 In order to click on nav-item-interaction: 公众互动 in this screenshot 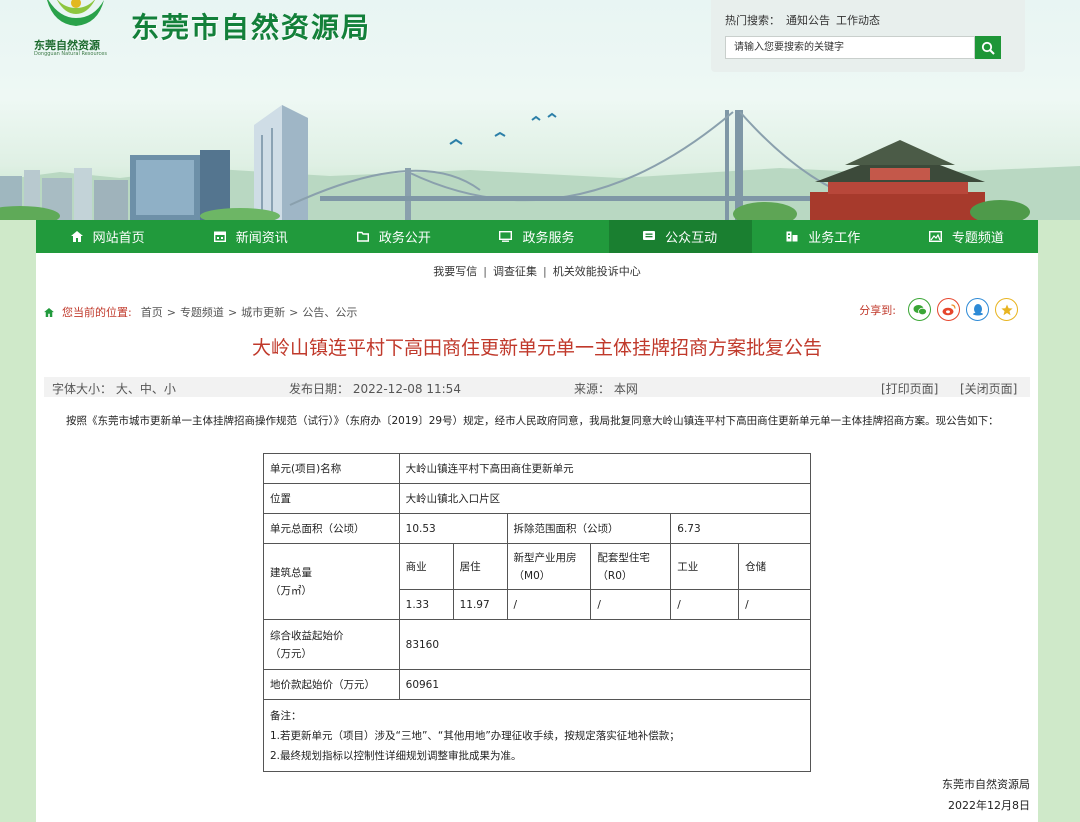, I will do `click(680, 236)`.